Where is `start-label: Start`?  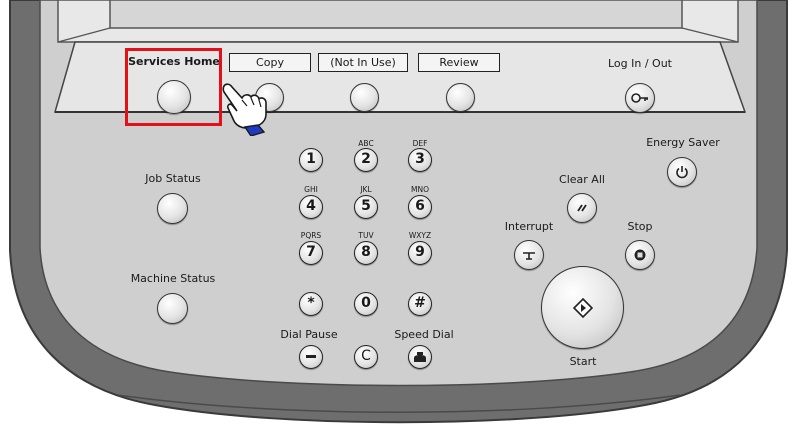
start-label: Start is located at coordinates (583, 361).